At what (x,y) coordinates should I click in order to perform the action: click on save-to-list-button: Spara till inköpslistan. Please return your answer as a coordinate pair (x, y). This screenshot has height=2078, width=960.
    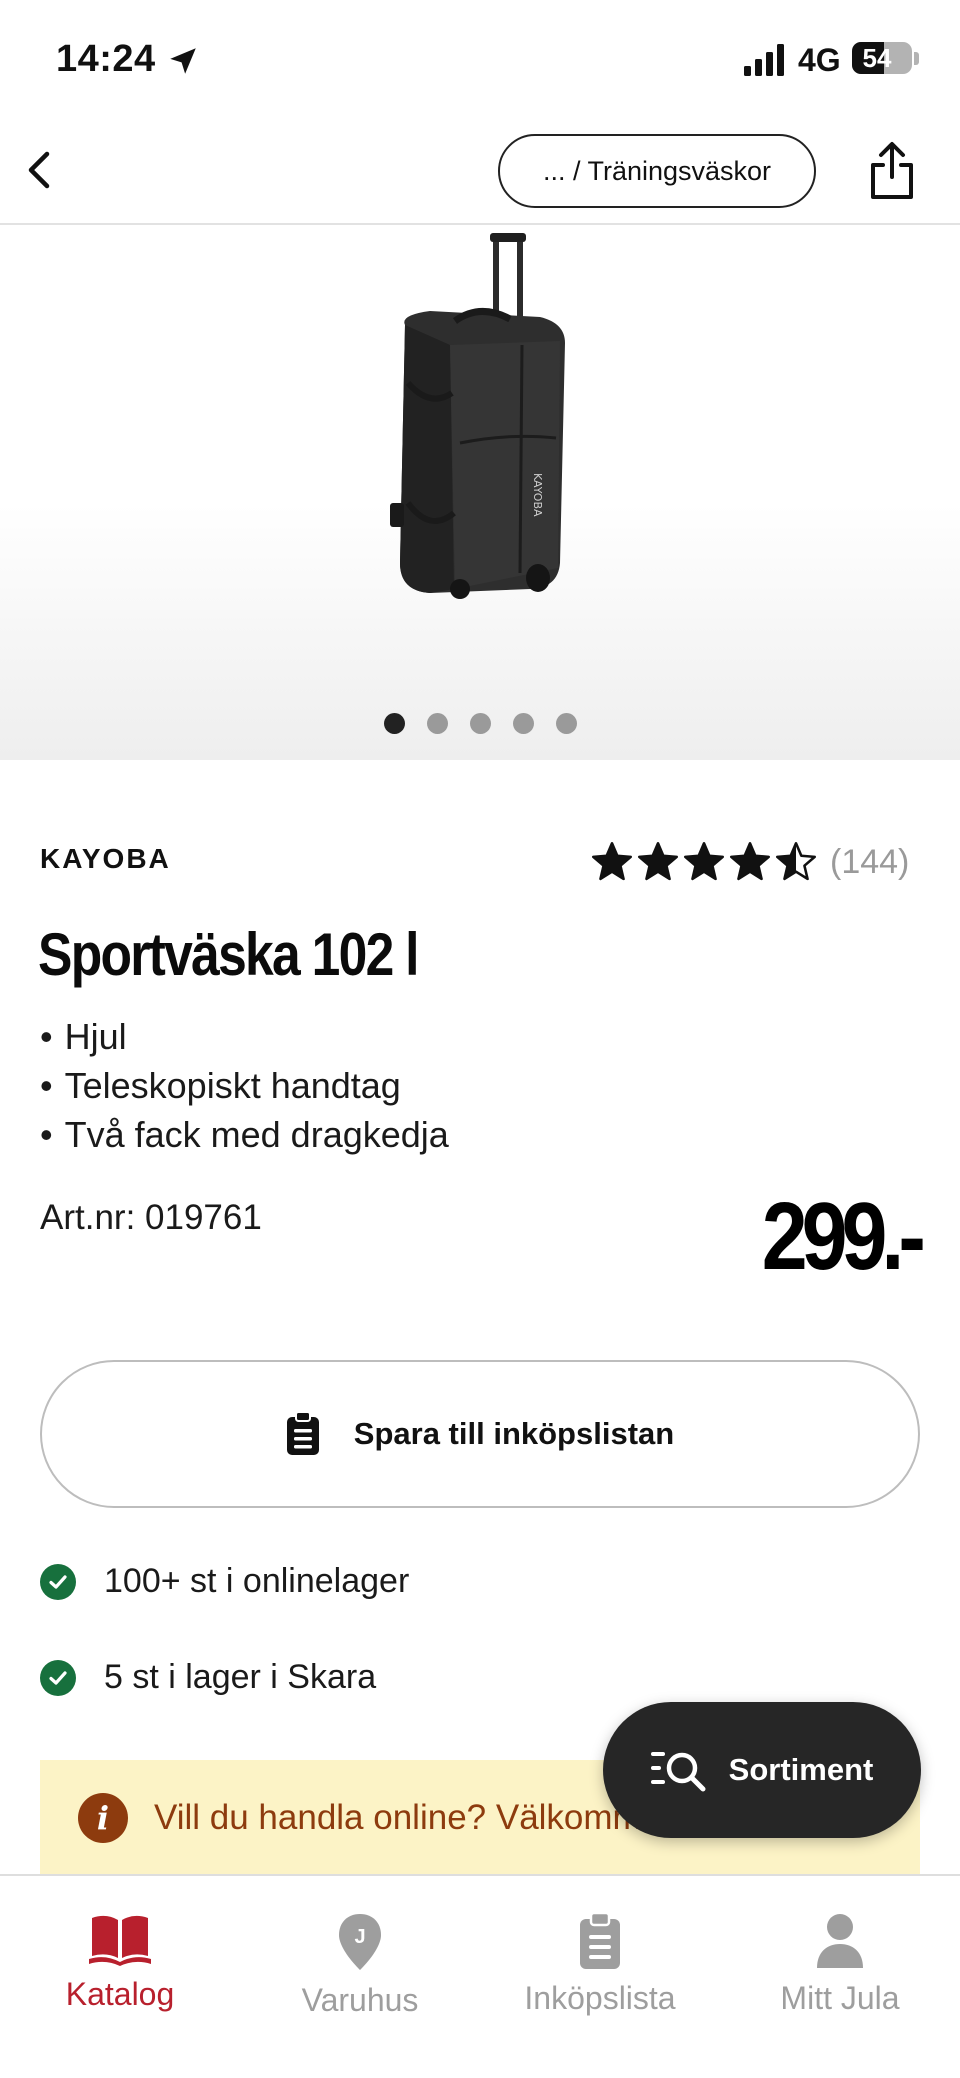
    Looking at the image, I should click on (480, 1434).